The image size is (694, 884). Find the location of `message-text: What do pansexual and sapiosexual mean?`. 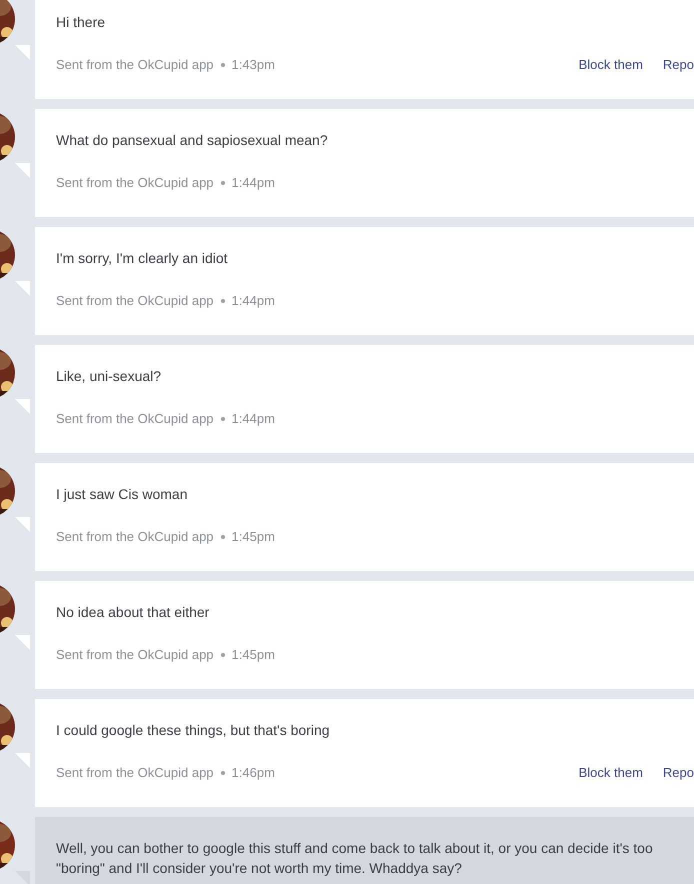

message-text: What do pansexual and sapiosexual mean? is located at coordinates (192, 140).